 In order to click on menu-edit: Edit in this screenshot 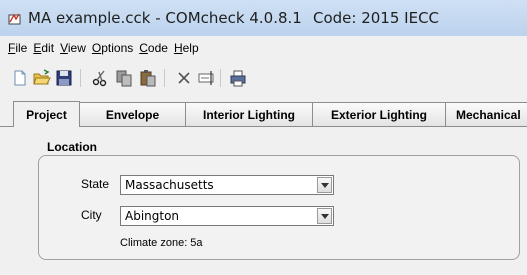, I will do `click(43, 48)`.